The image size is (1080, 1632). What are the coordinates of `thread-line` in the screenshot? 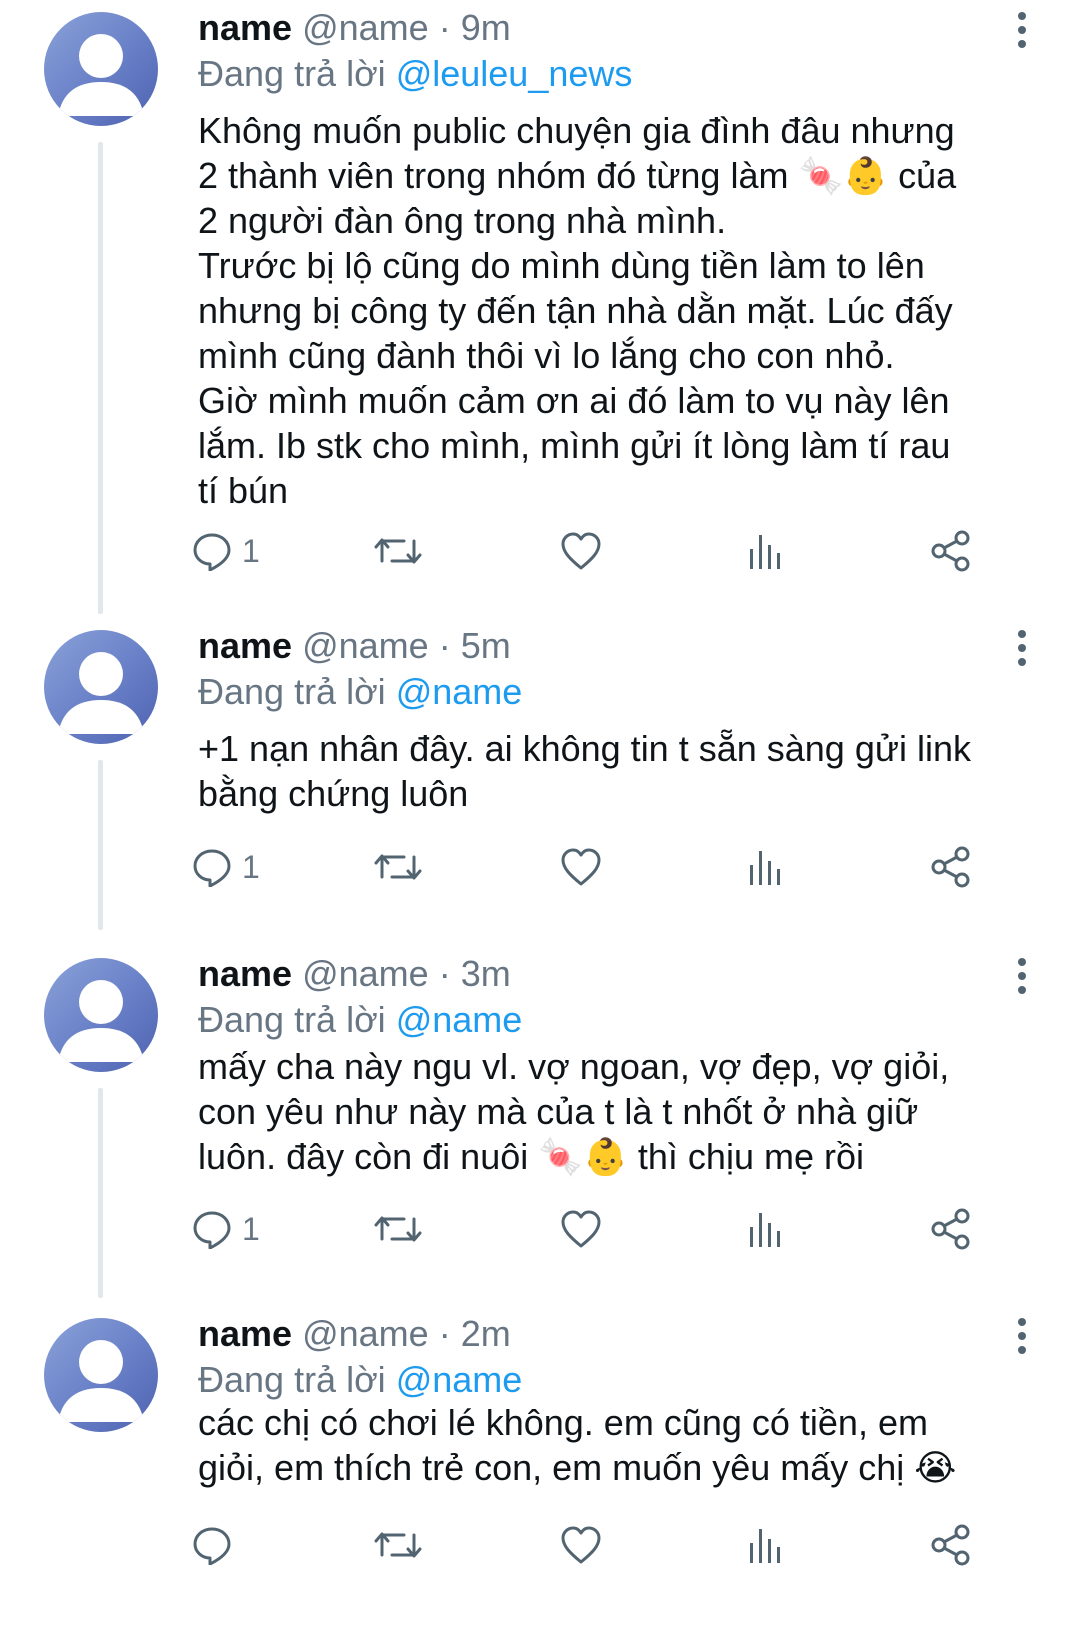 It's located at (100, 1193).